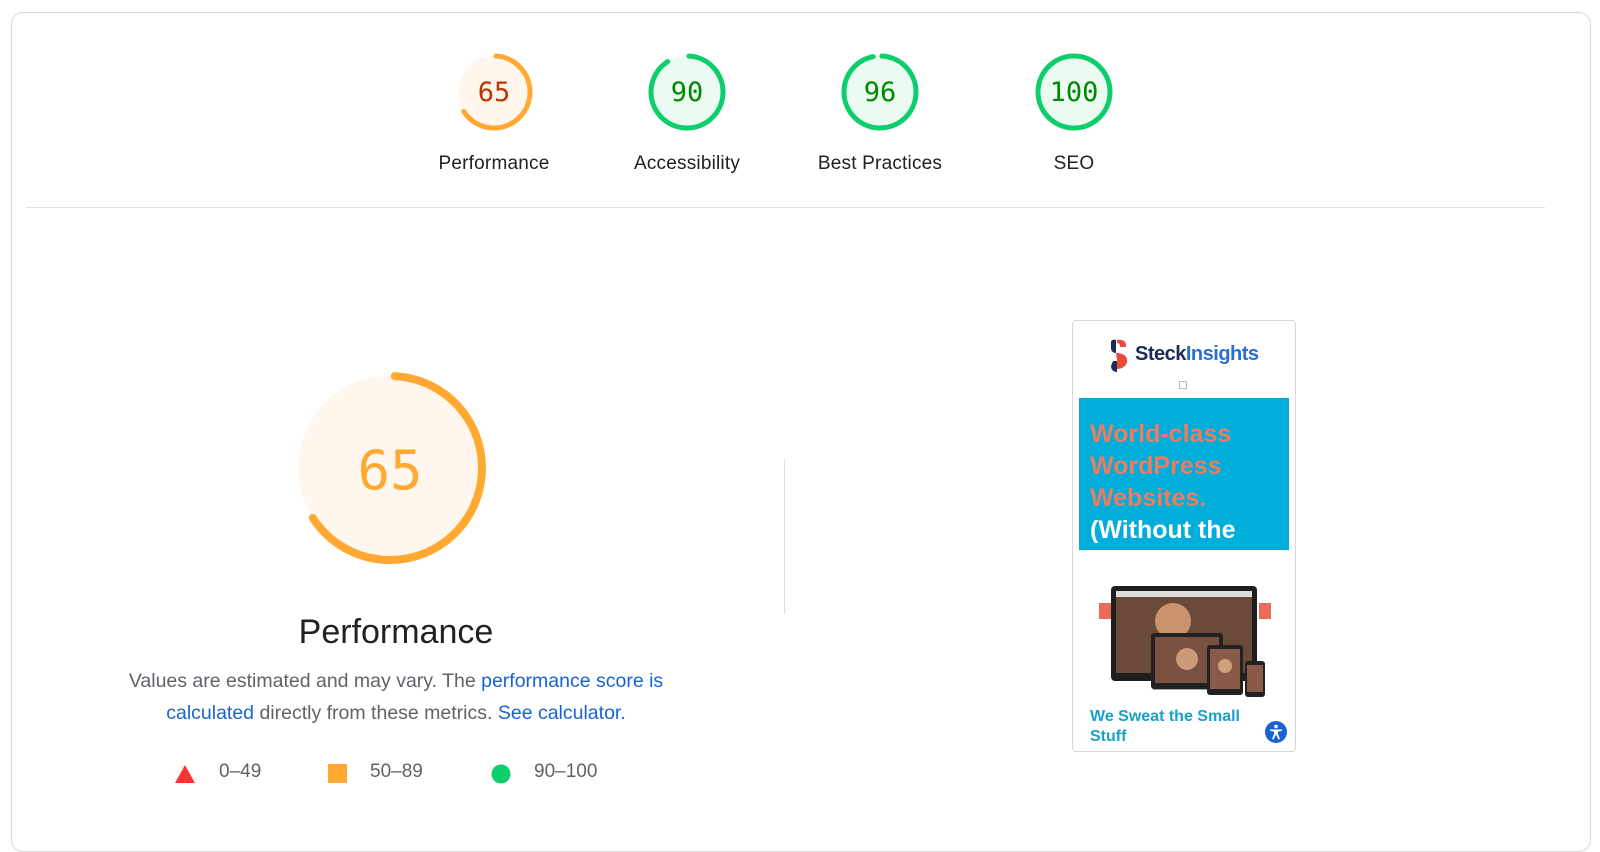 The height and width of the screenshot is (852, 1600). I want to click on gauge-accessibility-score: 90, so click(687, 92).